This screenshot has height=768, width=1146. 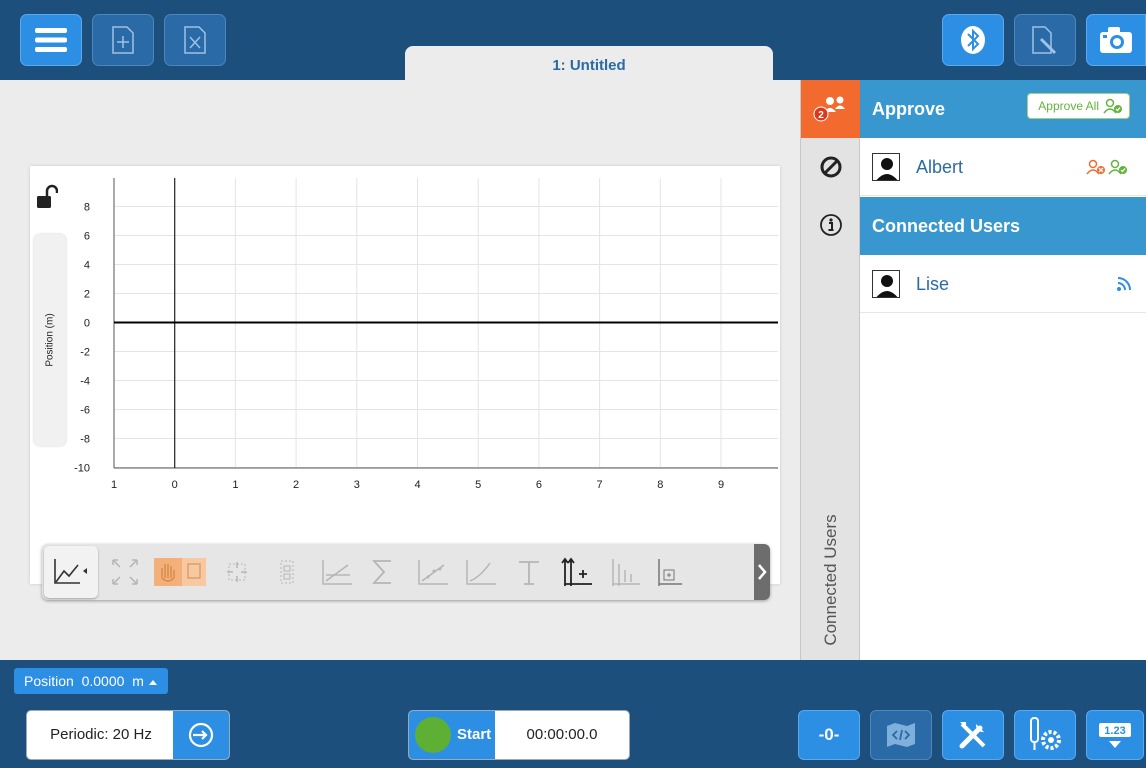 What do you see at coordinates (660, 485) in the screenshot?
I see `x-tick-label: 8` at bounding box center [660, 485].